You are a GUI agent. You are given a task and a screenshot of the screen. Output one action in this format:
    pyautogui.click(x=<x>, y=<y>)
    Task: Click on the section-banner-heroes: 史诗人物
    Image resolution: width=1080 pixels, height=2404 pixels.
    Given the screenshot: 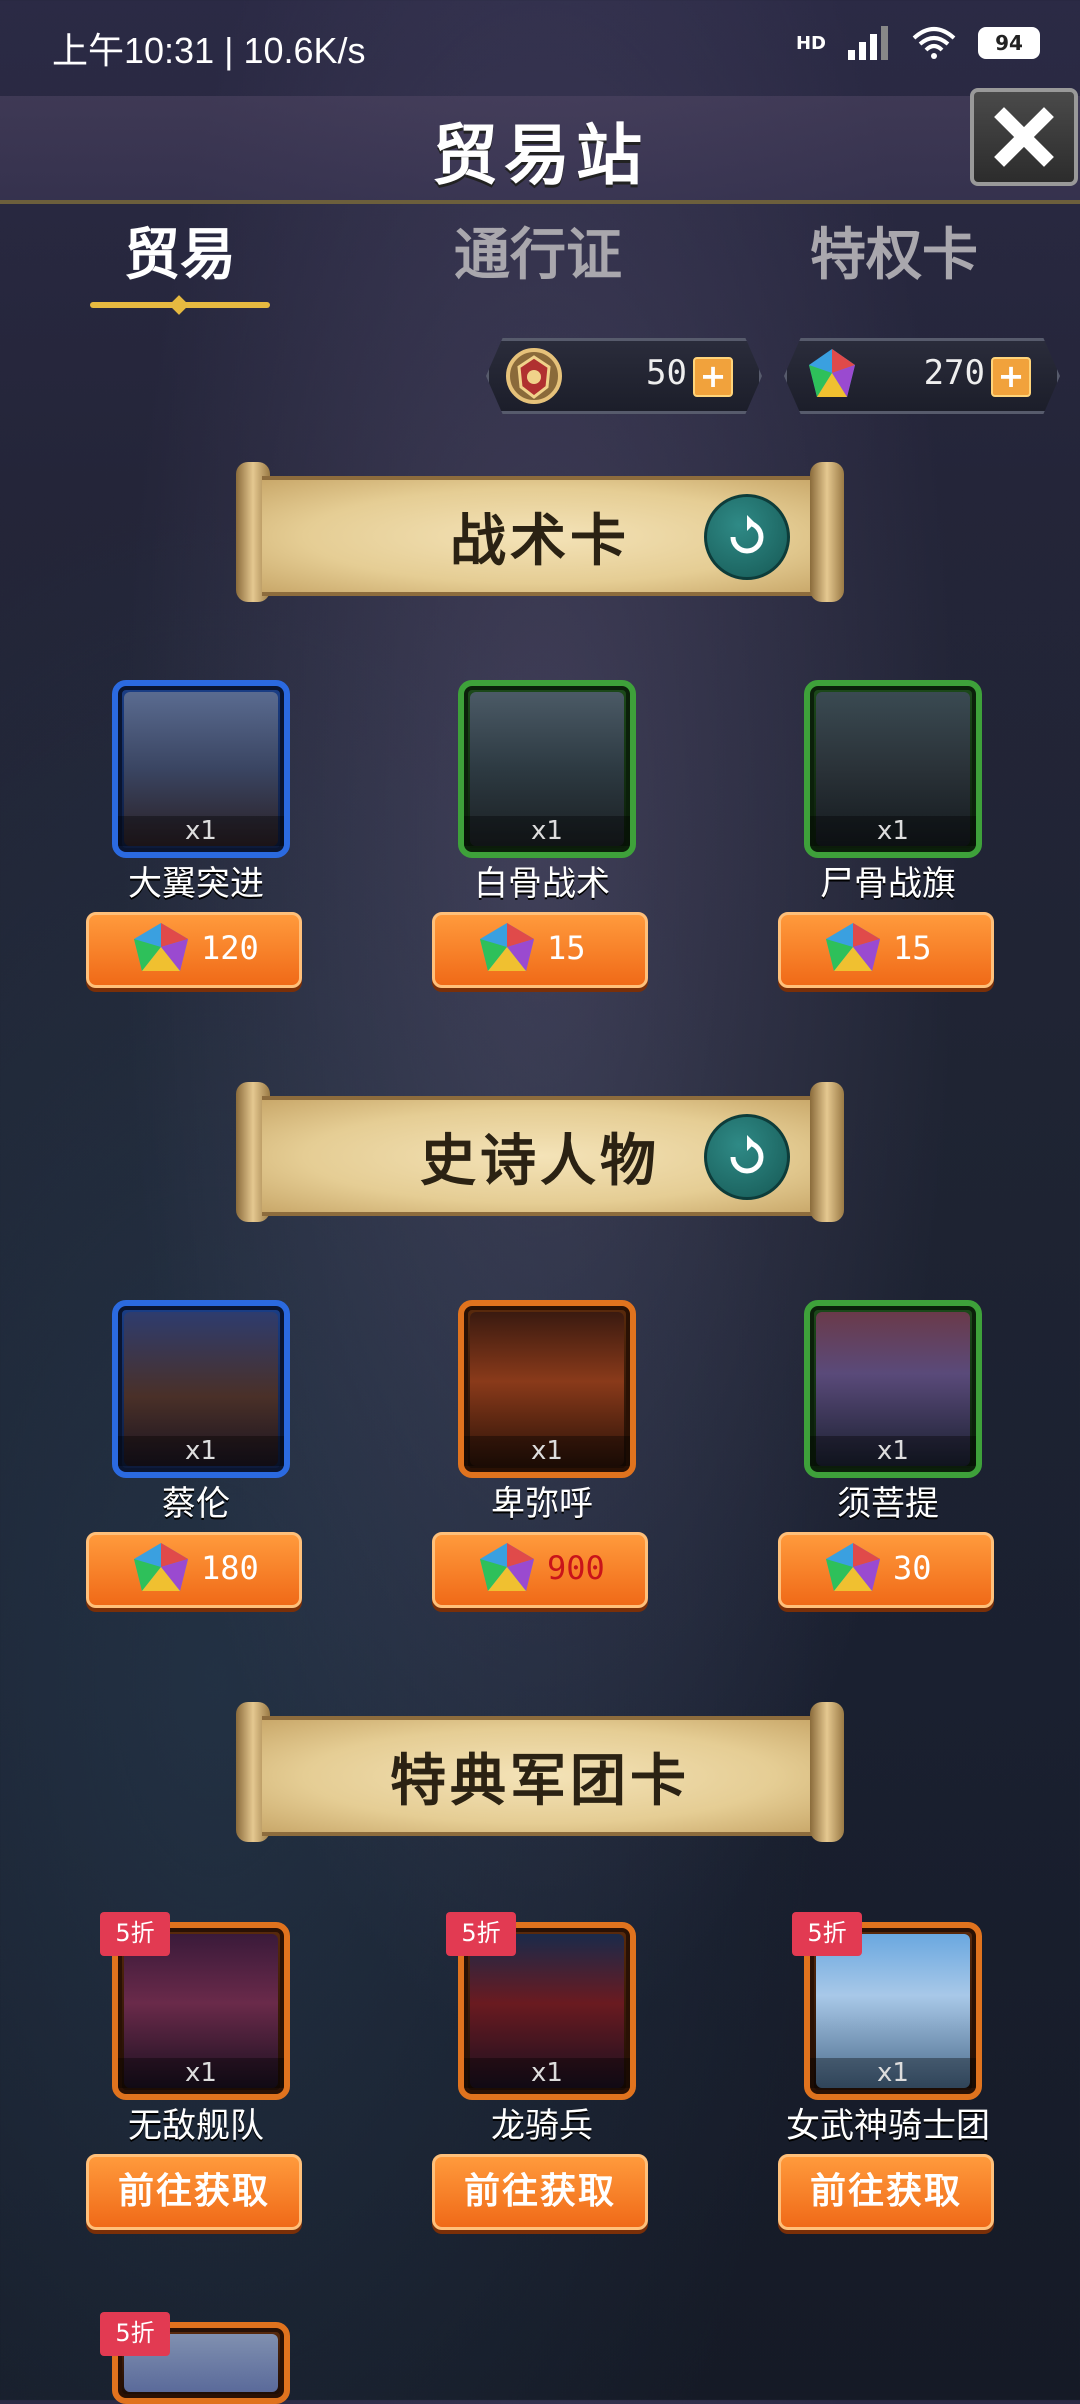 What is the action you would take?
    pyautogui.click(x=540, y=1152)
    